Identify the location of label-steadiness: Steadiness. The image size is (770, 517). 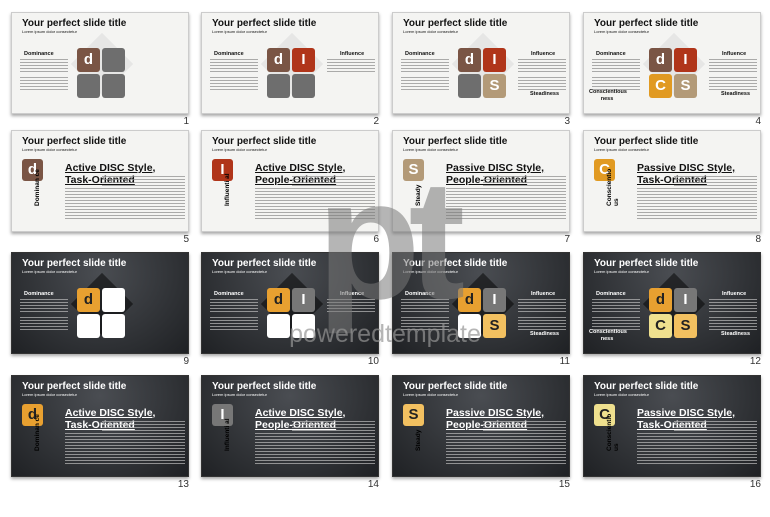
(736, 334).